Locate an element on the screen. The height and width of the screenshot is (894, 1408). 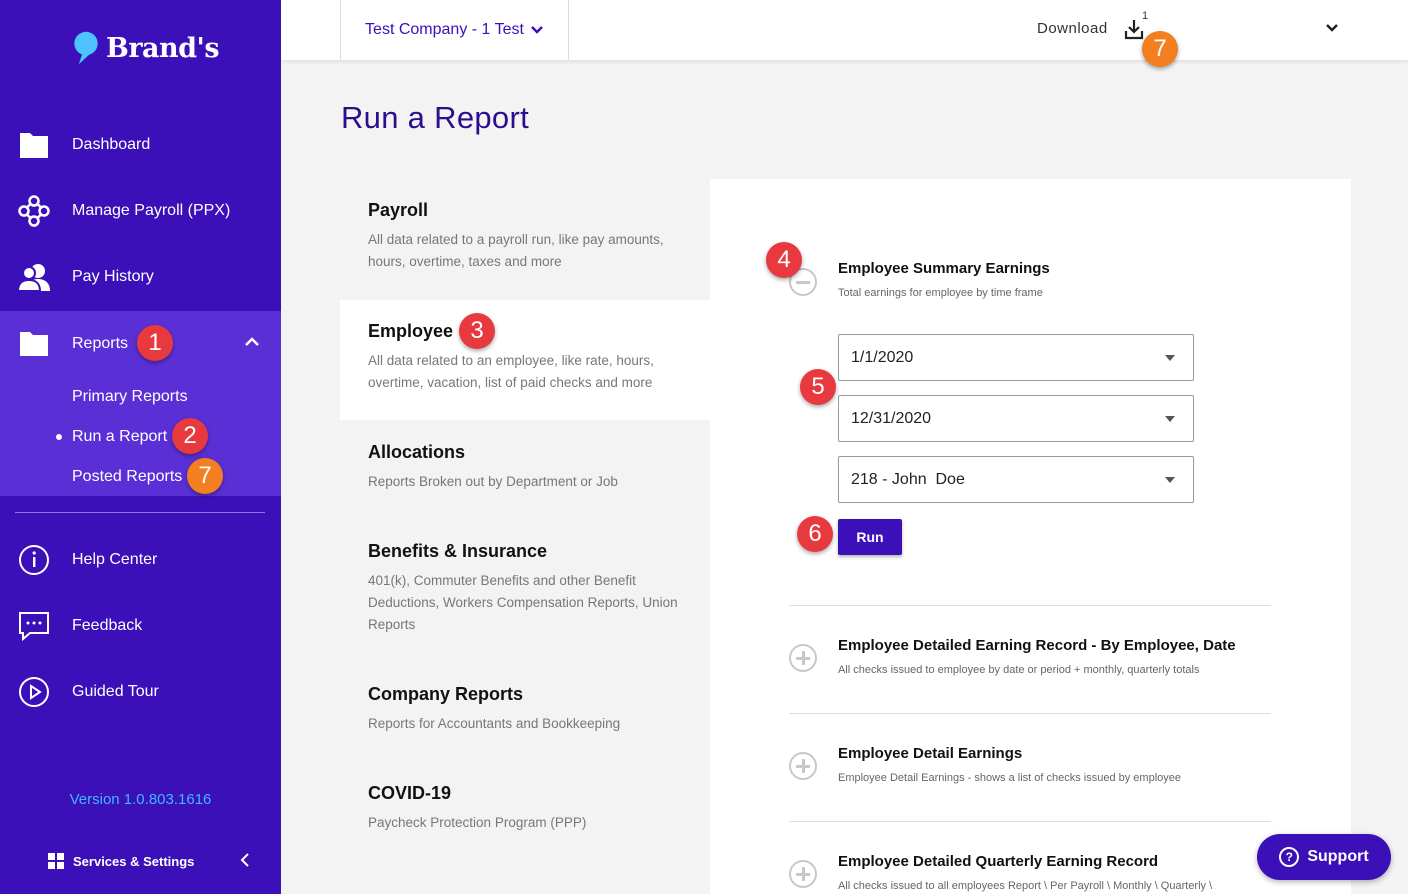
support-button: ? Support is located at coordinates (1324, 857).